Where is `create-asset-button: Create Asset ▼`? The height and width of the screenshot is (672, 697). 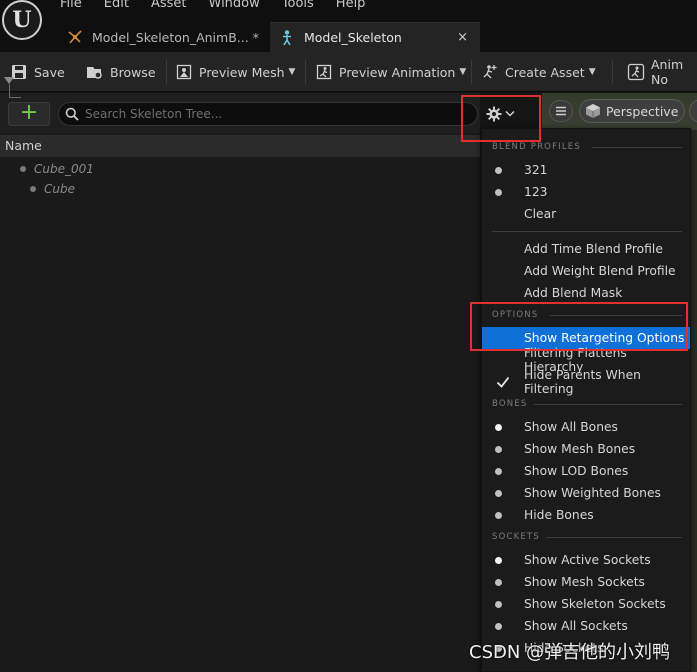
create-asset-button: Create Asset ▼ is located at coordinates (538, 72).